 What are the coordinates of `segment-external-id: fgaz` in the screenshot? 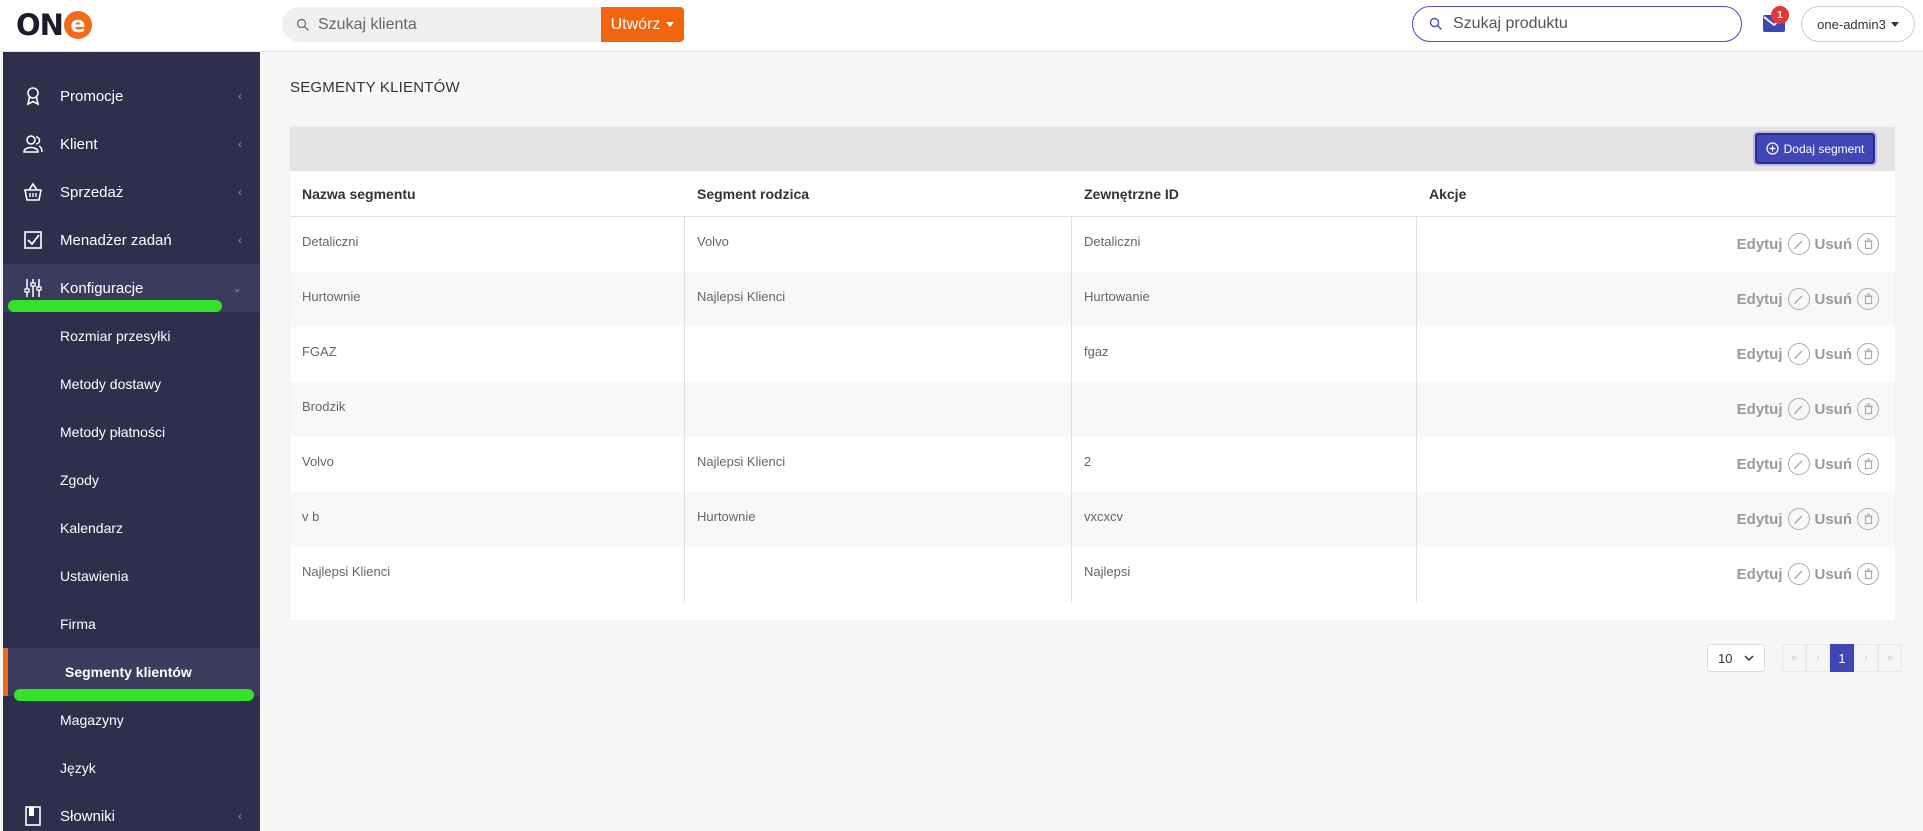 It's located at (1096, 351).